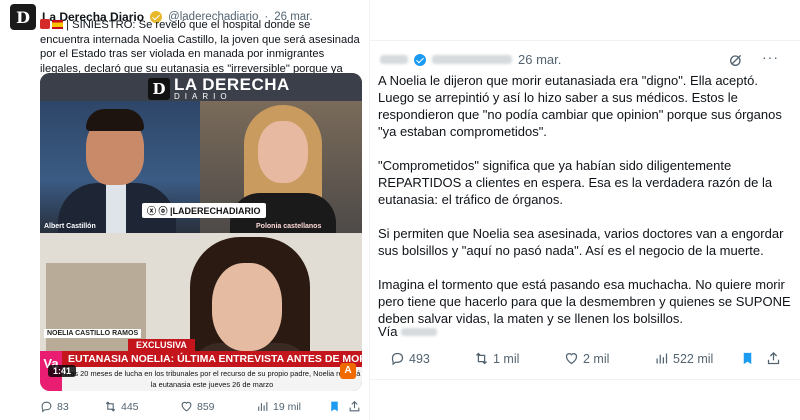 The height and width of the screenshot is (420, 800). Describe the element at coordinates (45, 24) in the screenshot. I see `sos-icon` at that location.